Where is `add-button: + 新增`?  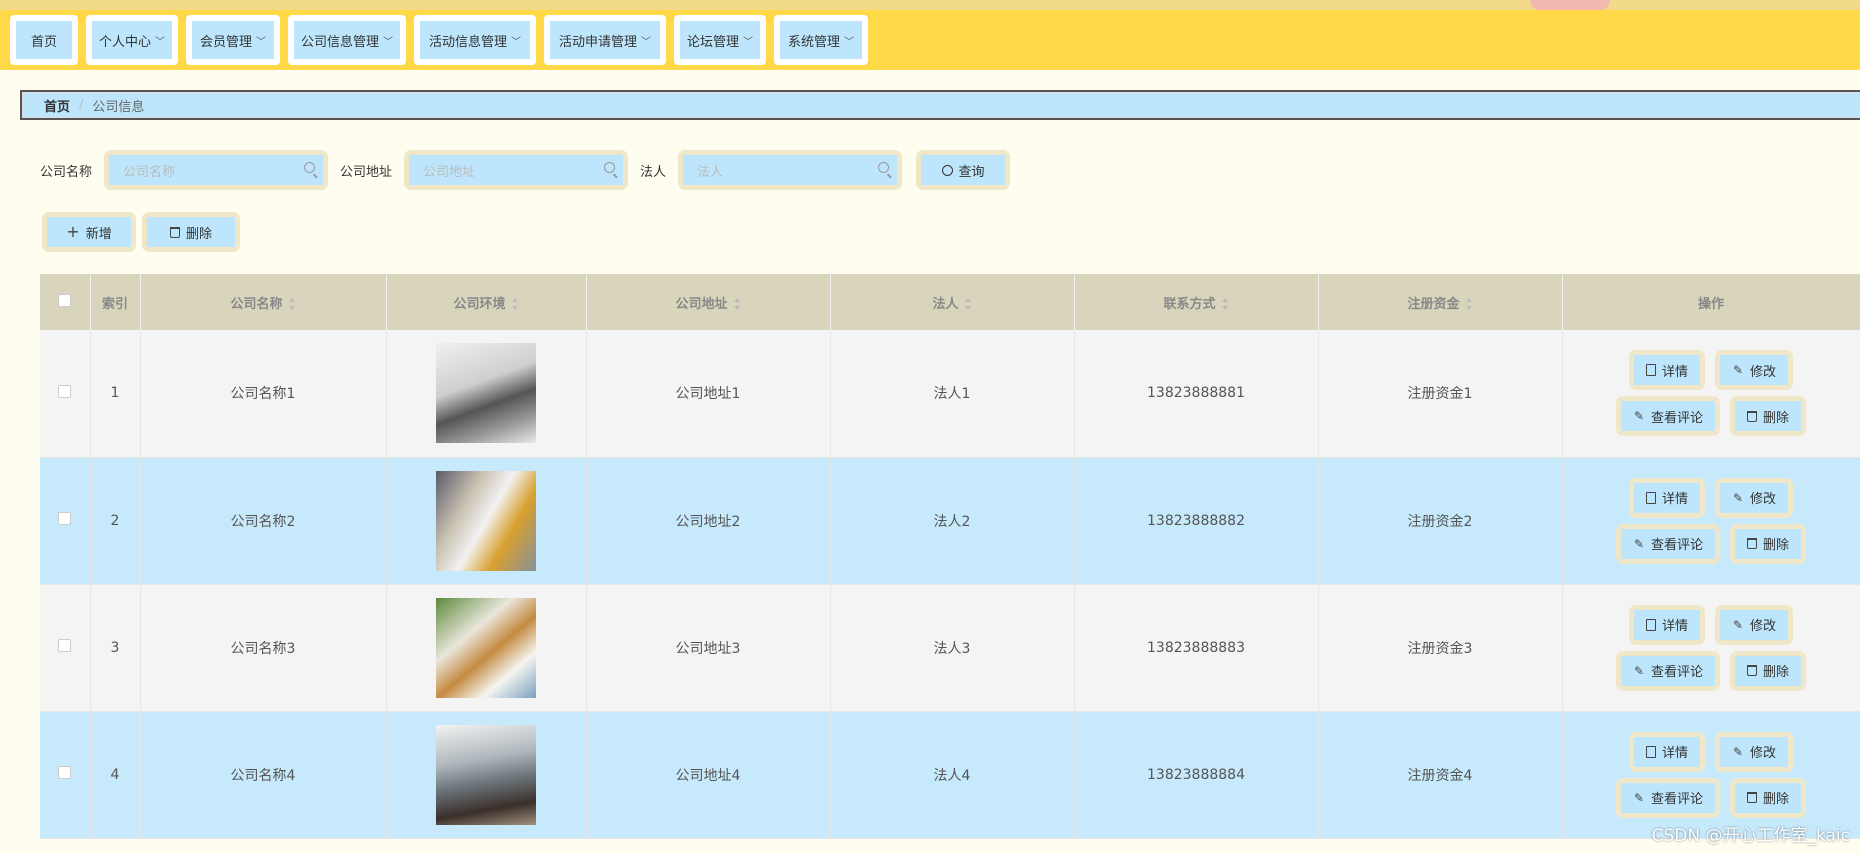
add-button: + 新增 is located at coordinates (89, 232).